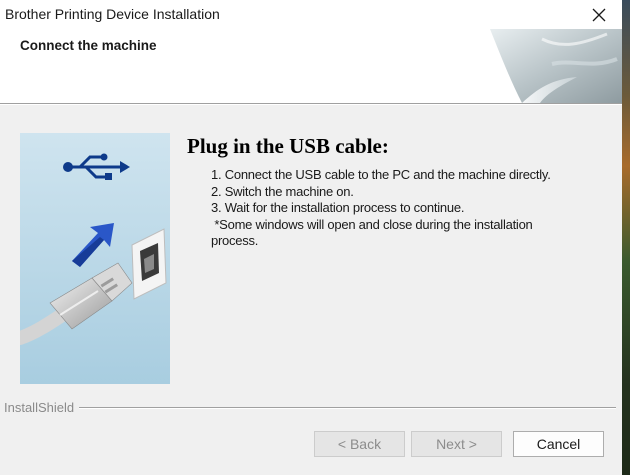 Image resolution: width=630 pixels, height=475 pixels. Describe the element at coordinates (556, 66) in the screenshot. I see `page-curl-graphic` at that location.